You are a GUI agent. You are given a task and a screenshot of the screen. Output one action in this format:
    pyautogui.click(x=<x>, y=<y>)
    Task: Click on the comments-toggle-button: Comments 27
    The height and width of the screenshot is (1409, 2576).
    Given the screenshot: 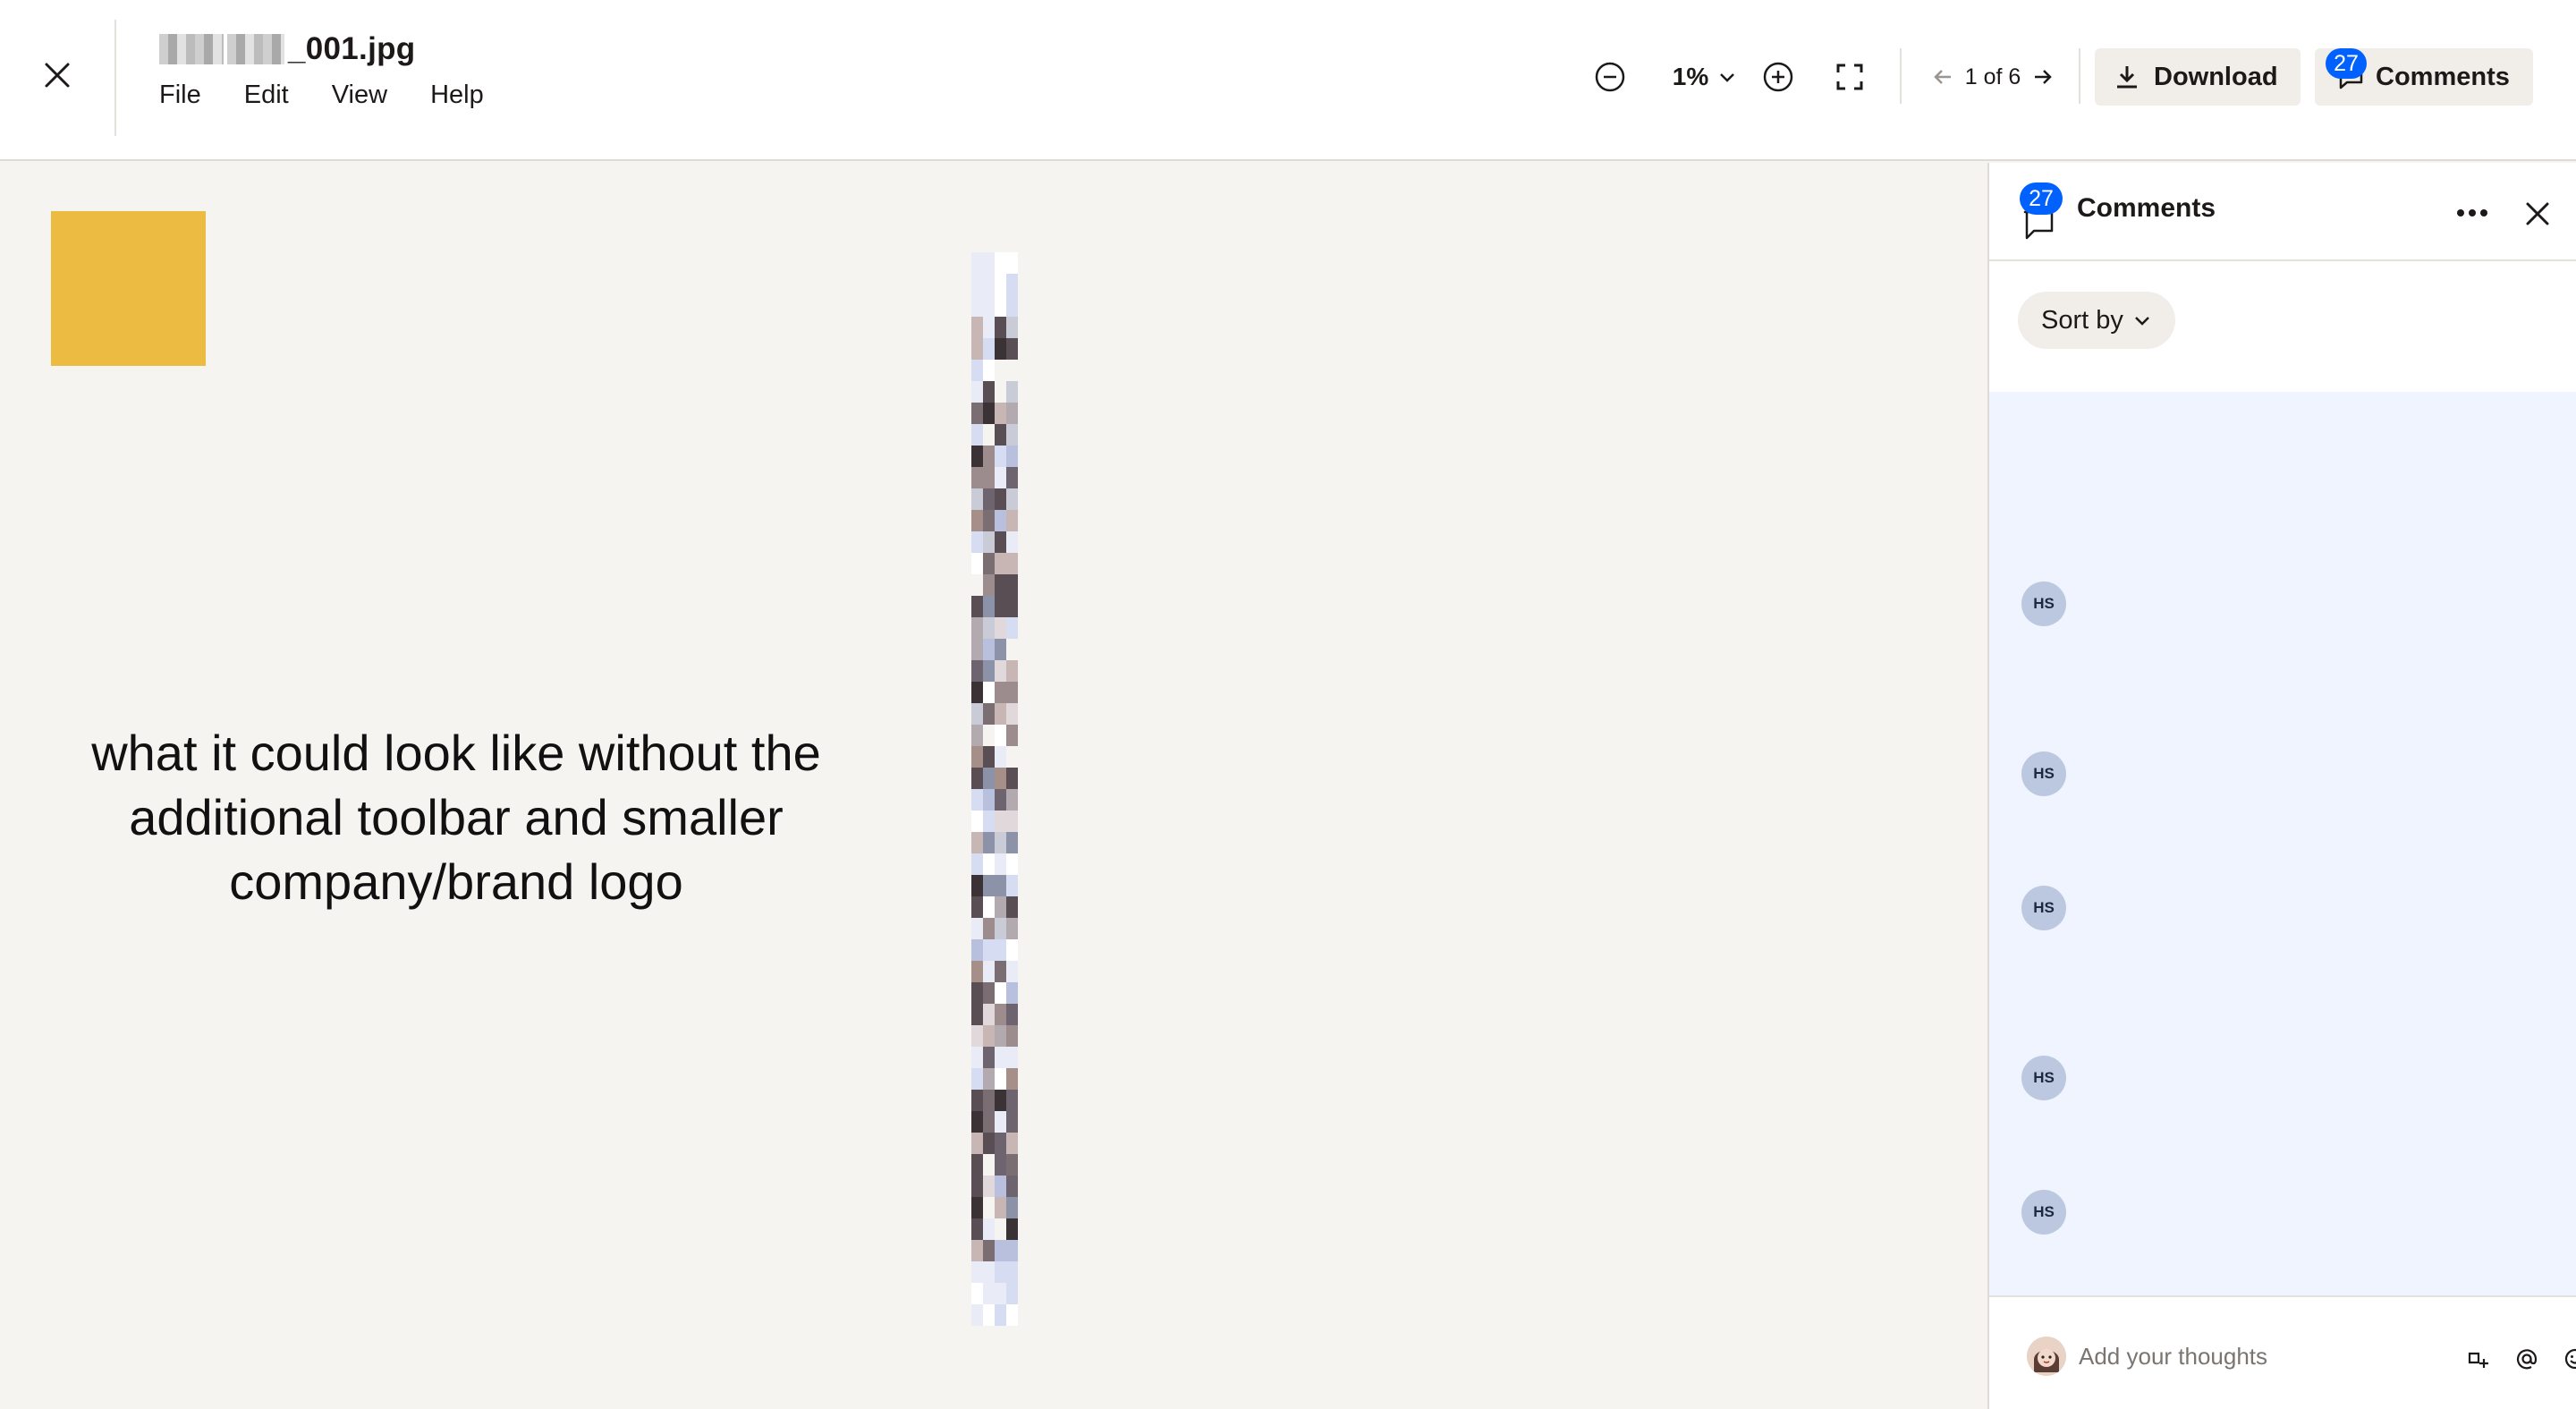 What is the action you would take?
    pyautogui.click(x=2424, y=77)
    